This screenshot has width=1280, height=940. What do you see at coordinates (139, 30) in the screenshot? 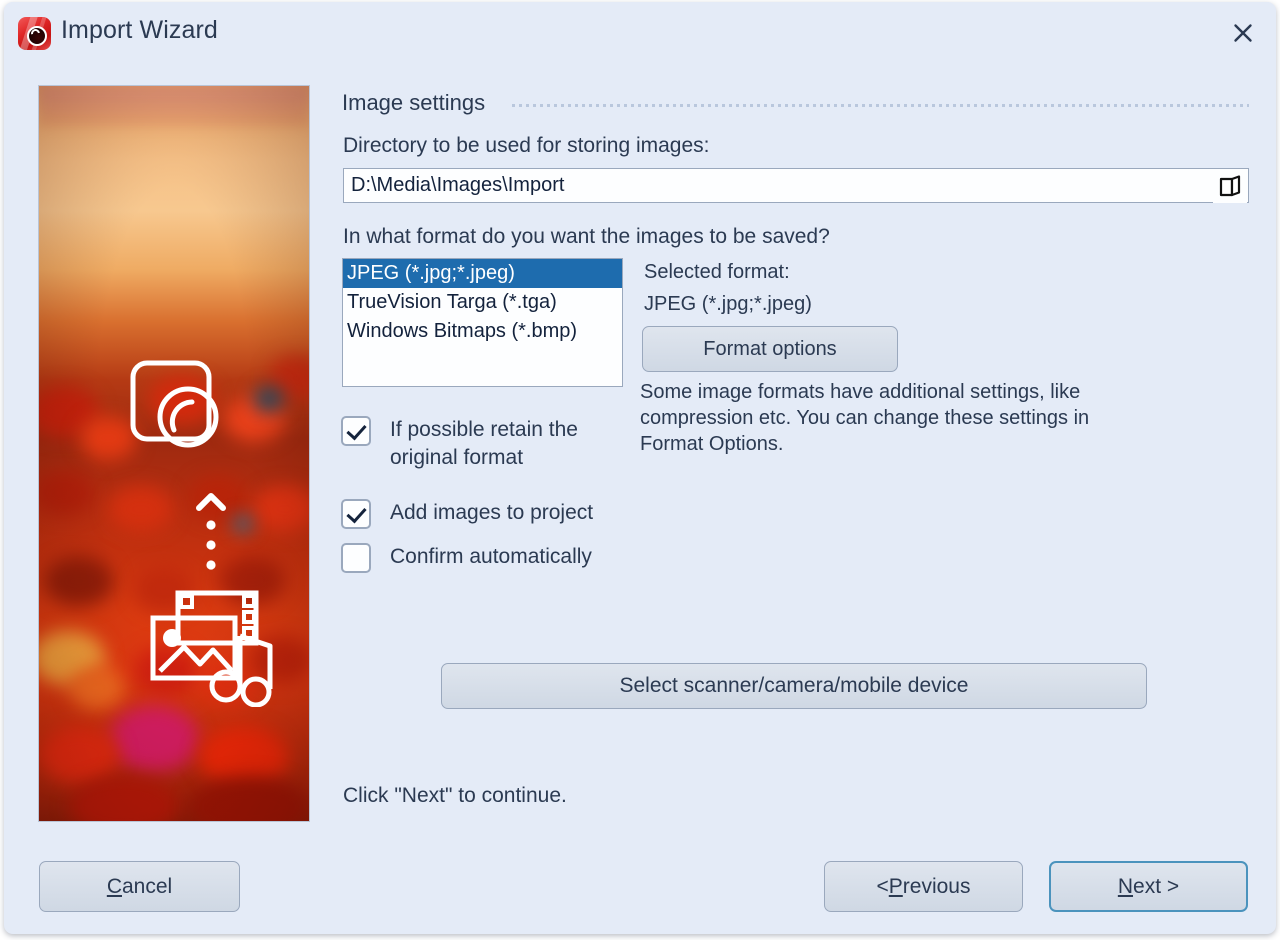
I see `window-title: Import Wizard` at bounding box center [139, 30].